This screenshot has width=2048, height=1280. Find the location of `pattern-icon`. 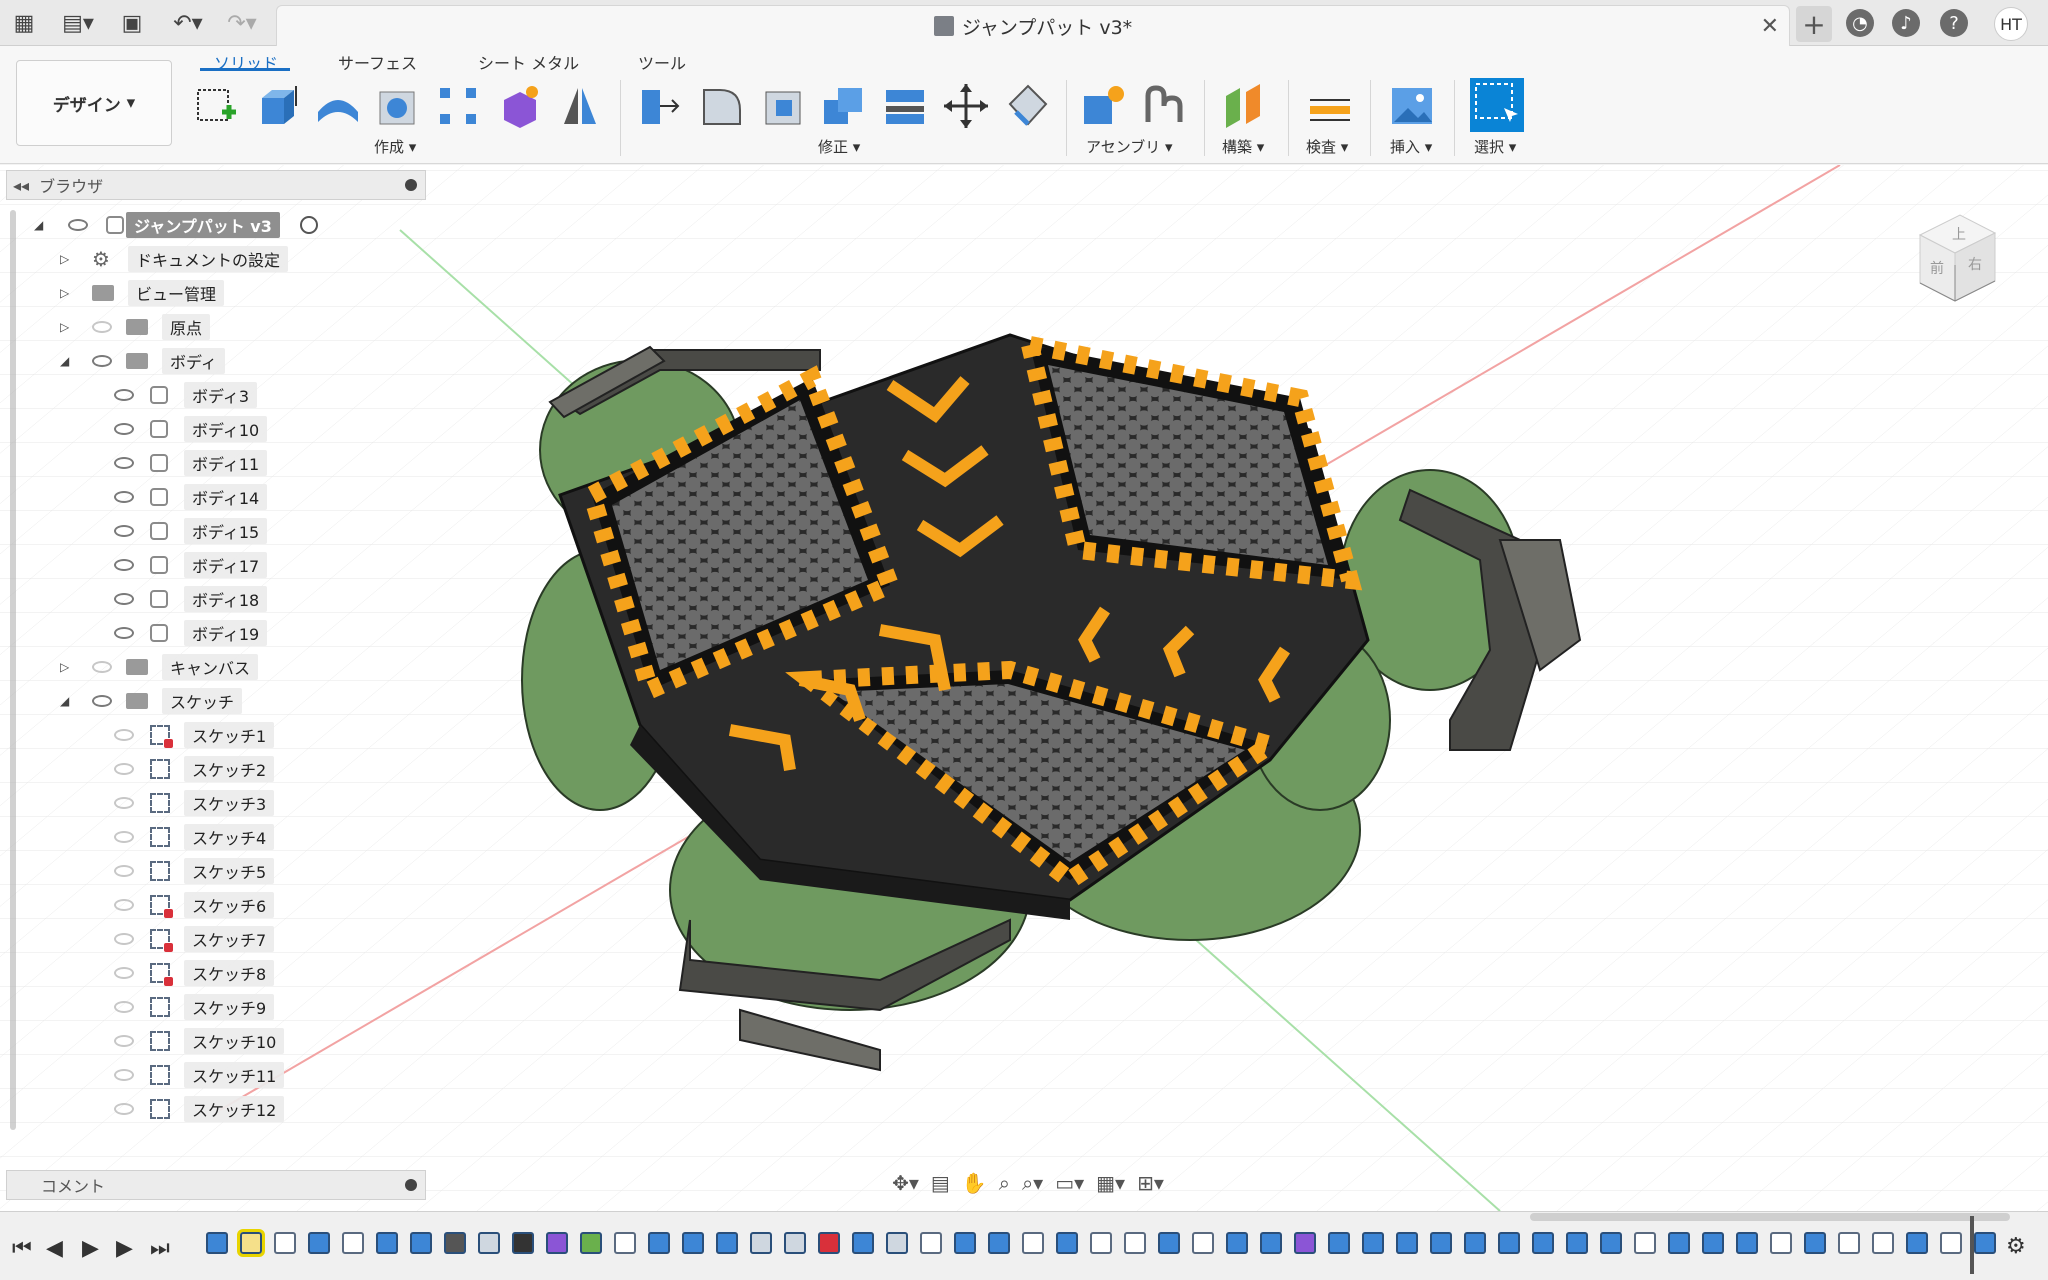

pattern-icon is located at coordinates (458, 106).